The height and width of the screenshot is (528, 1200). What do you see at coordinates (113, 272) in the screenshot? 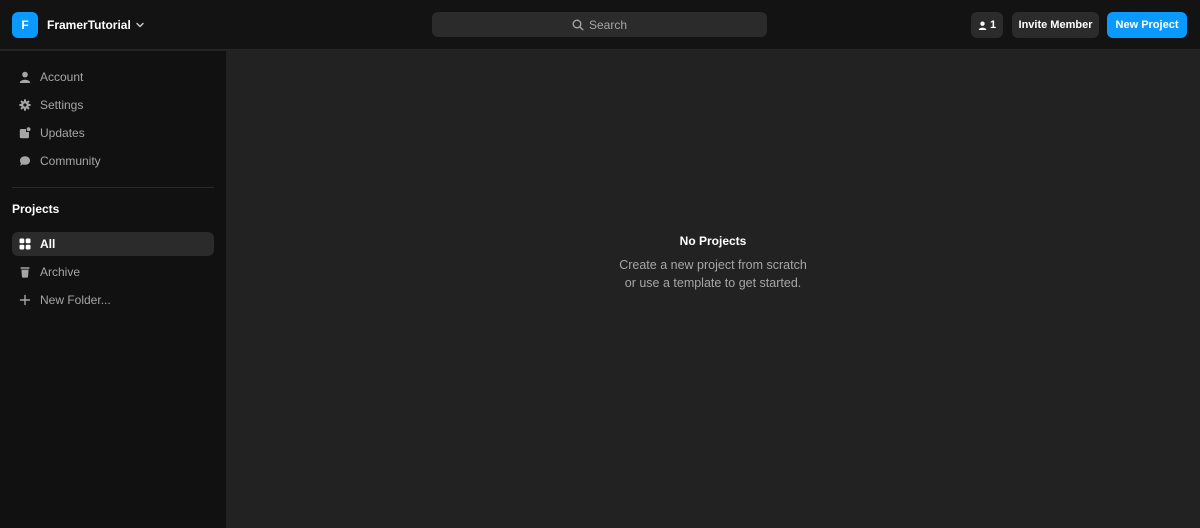
I see `sidebar-item-archive: Archive` at bounding box center [113, 272].